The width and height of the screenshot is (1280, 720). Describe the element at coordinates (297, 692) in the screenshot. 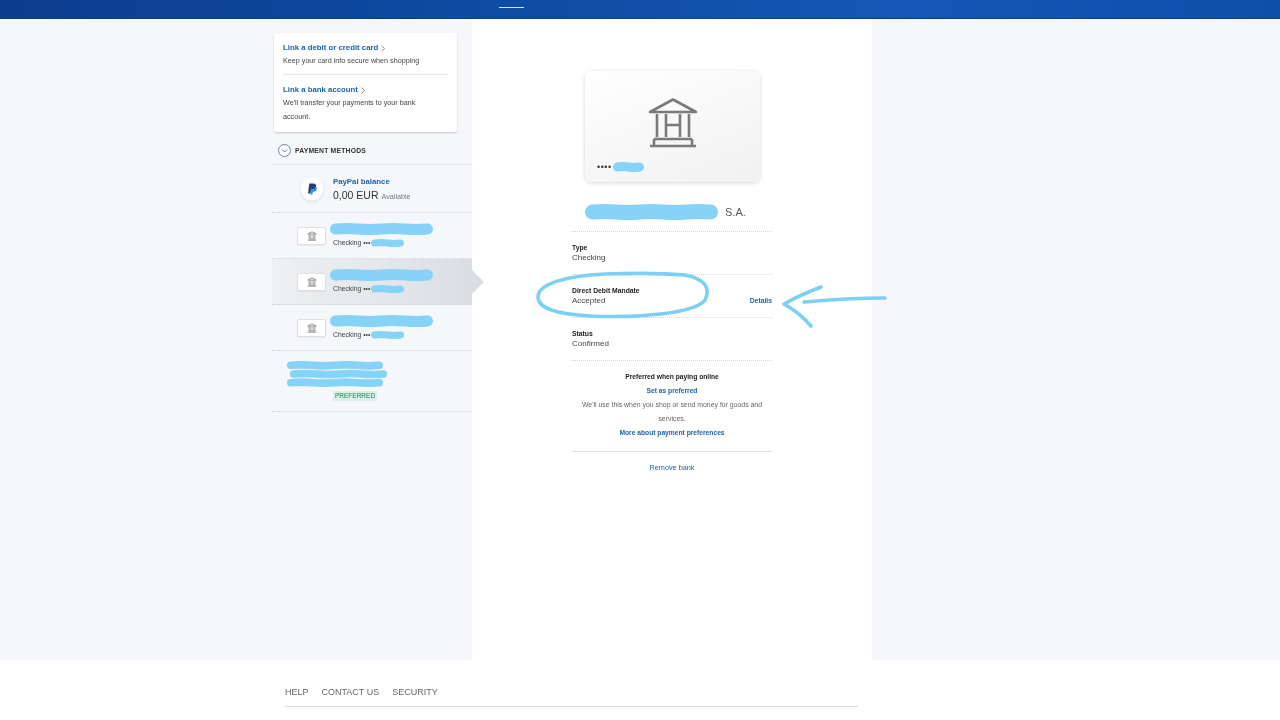

I see `footer-link: HELP` at that location.